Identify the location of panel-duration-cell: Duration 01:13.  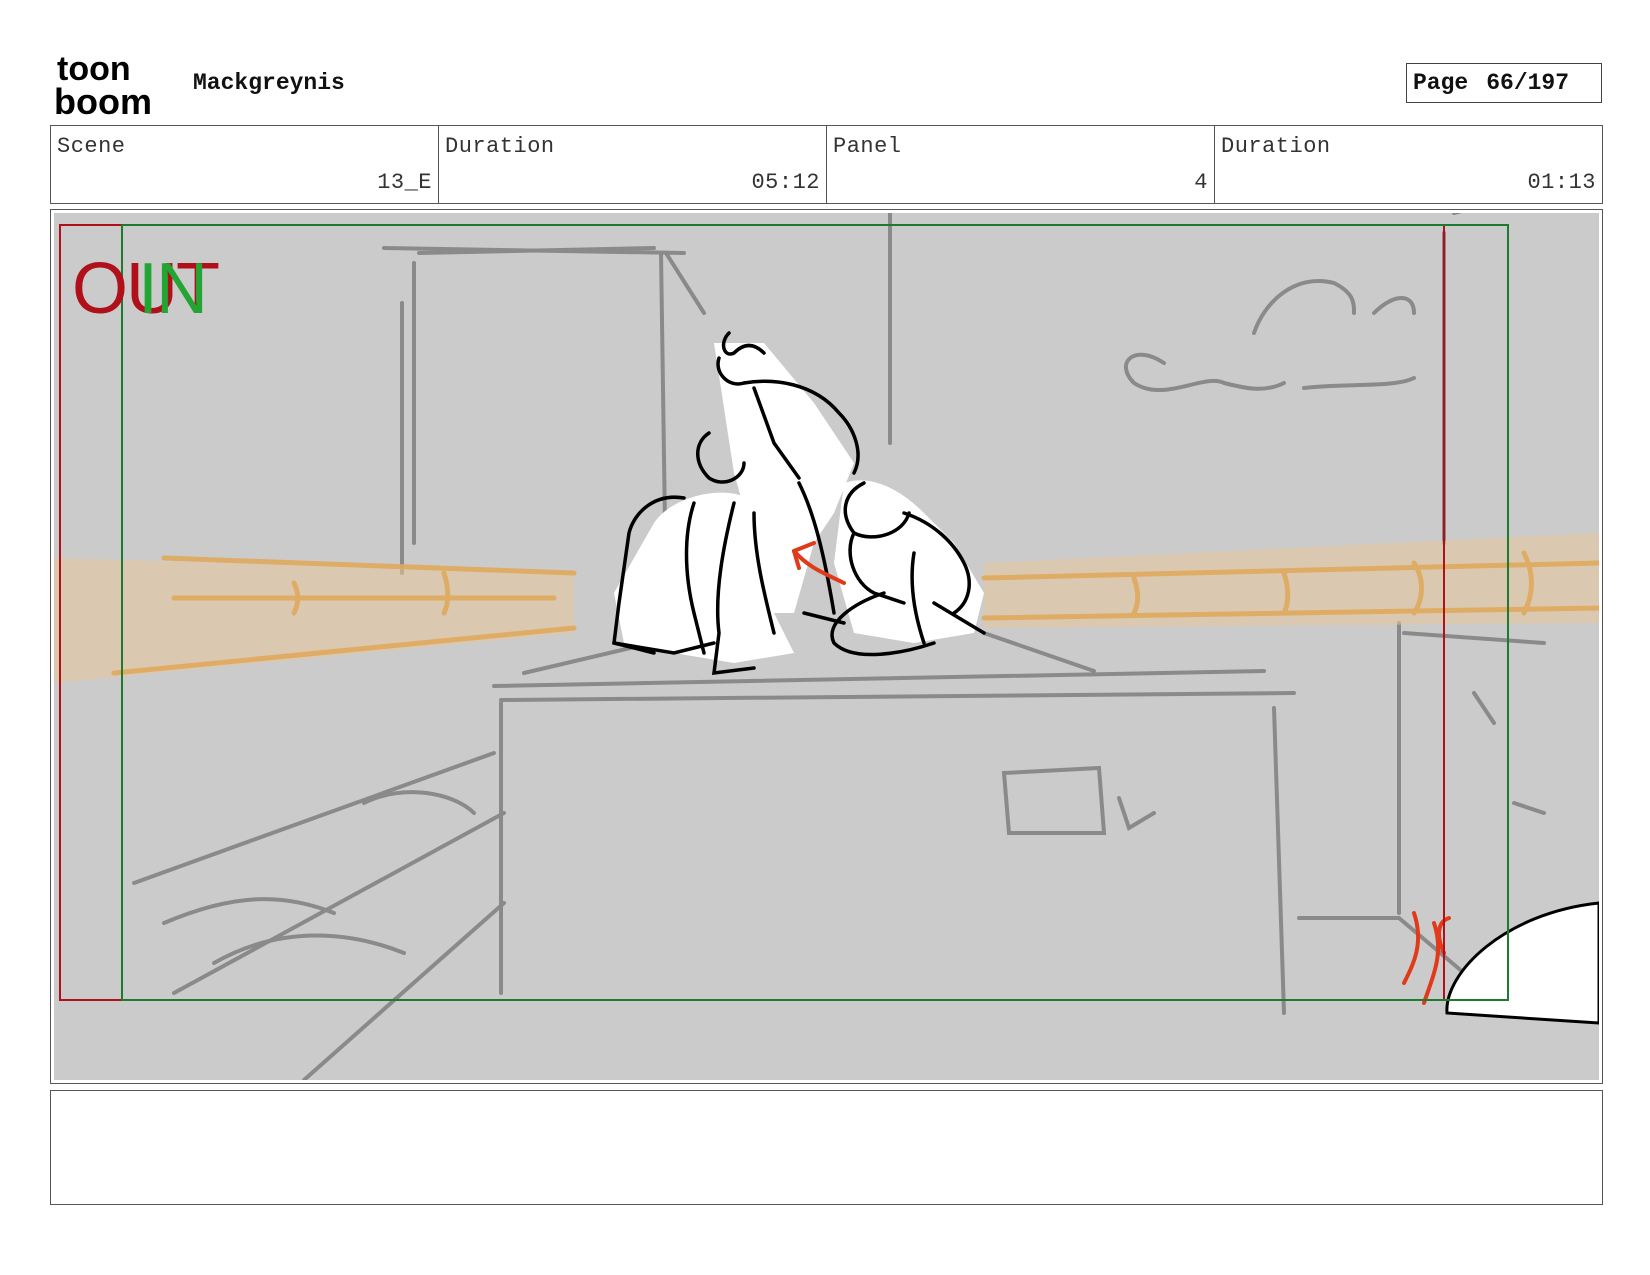
(1408, 164).